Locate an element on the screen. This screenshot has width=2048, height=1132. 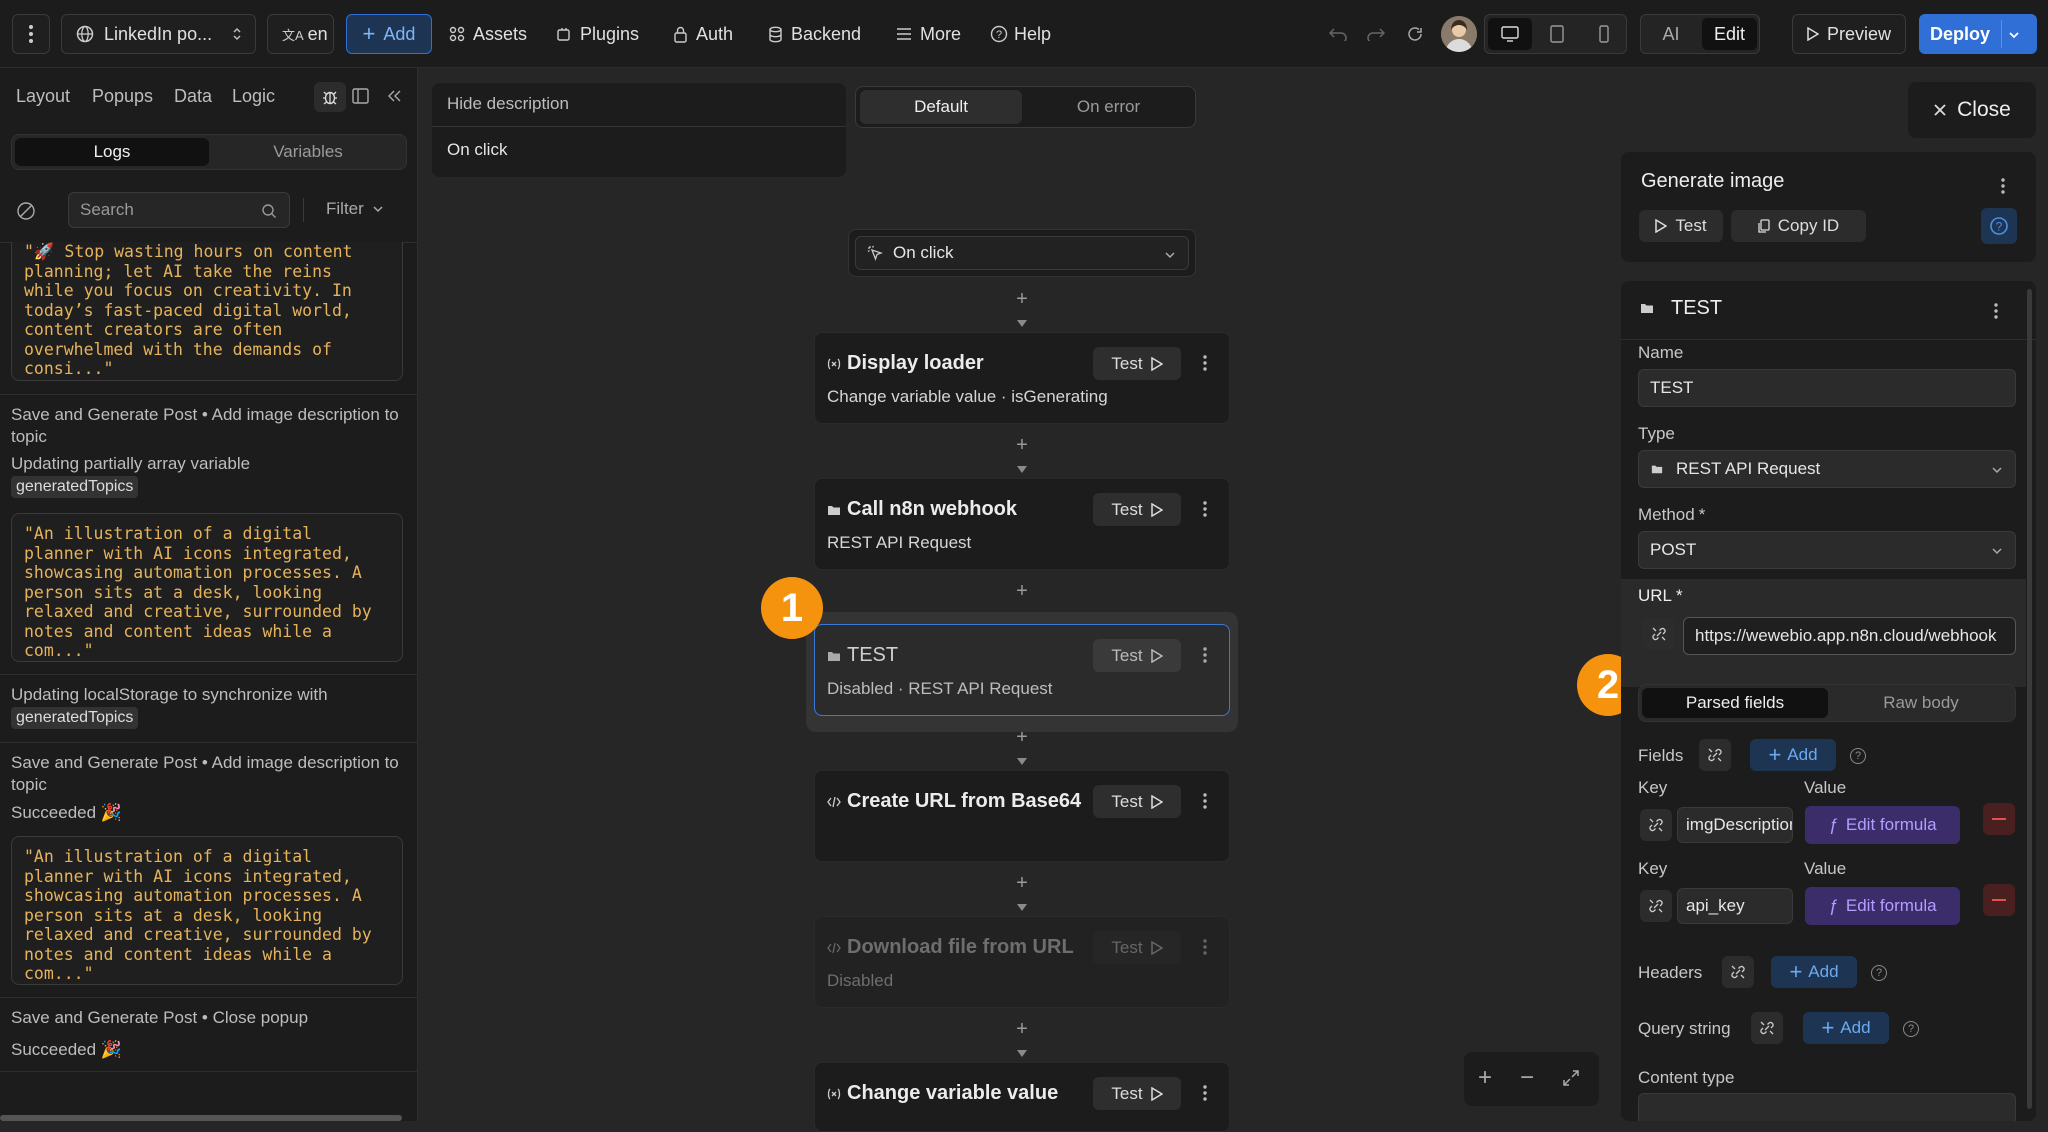
panel-scrollbar is located at coordinates (2029, 699).